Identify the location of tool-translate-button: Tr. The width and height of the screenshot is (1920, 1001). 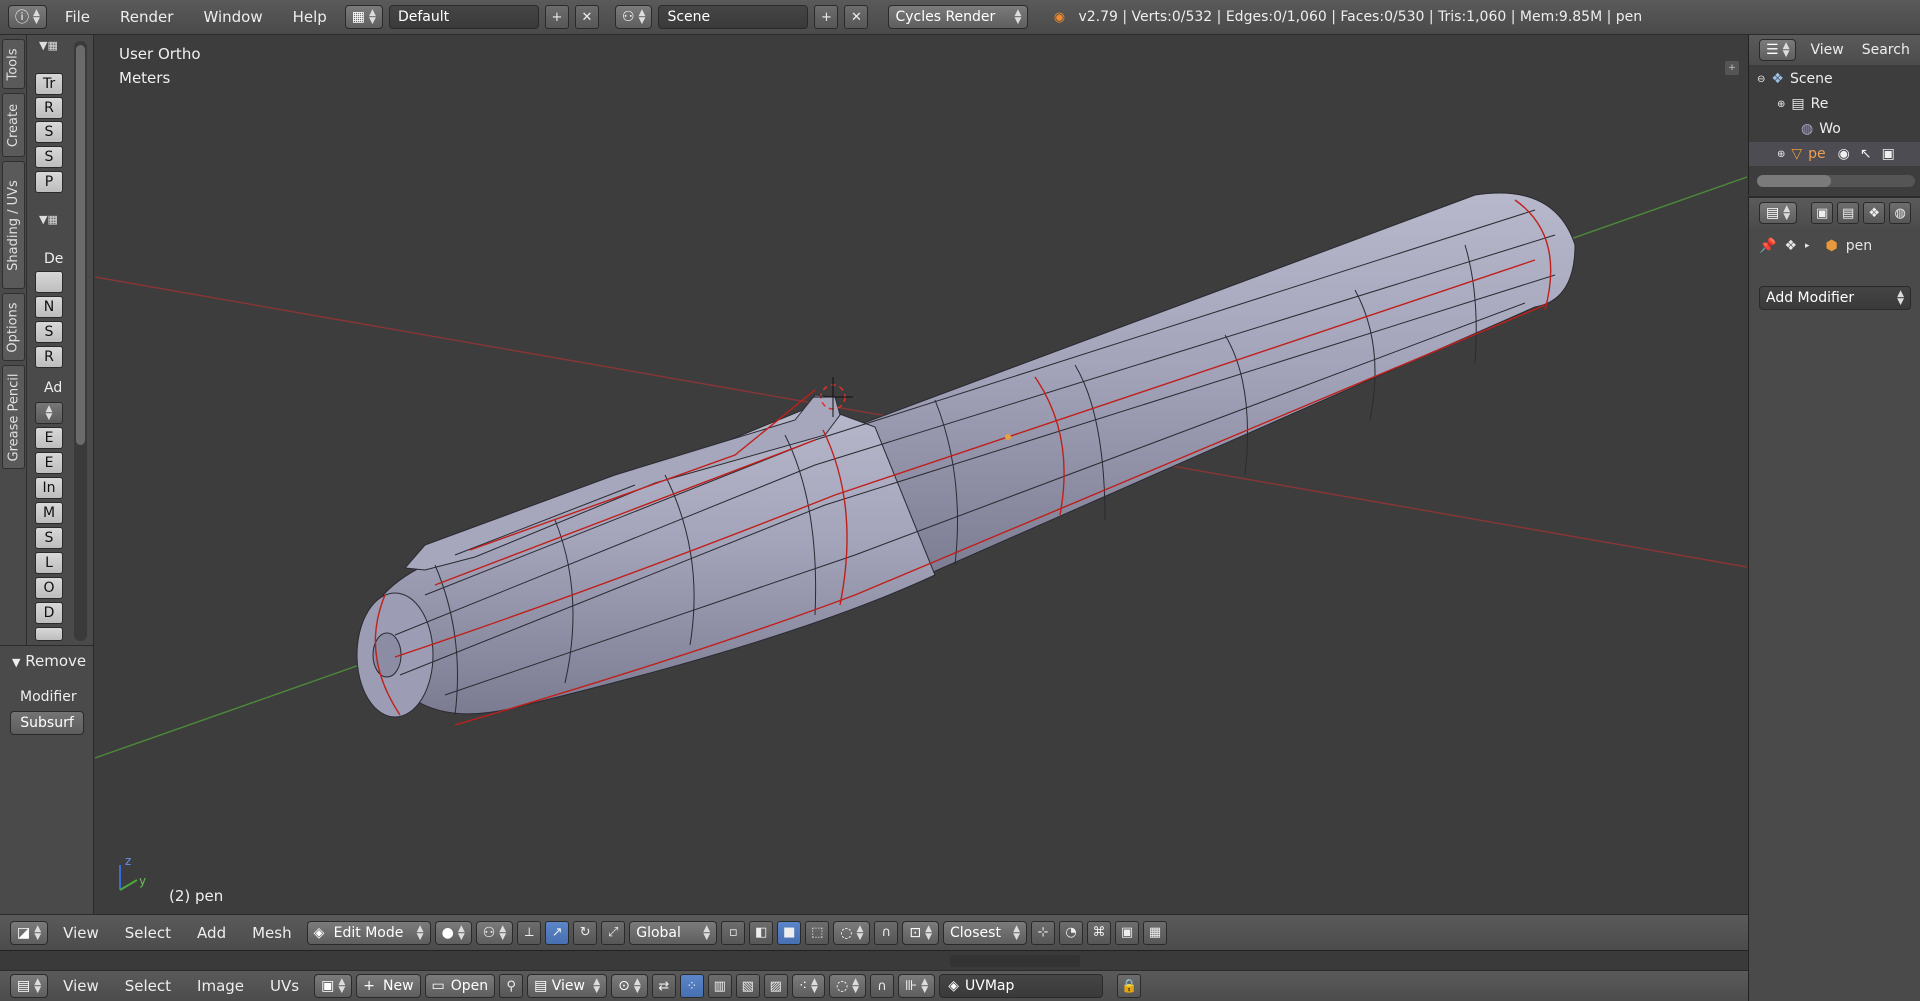
(49, 84).